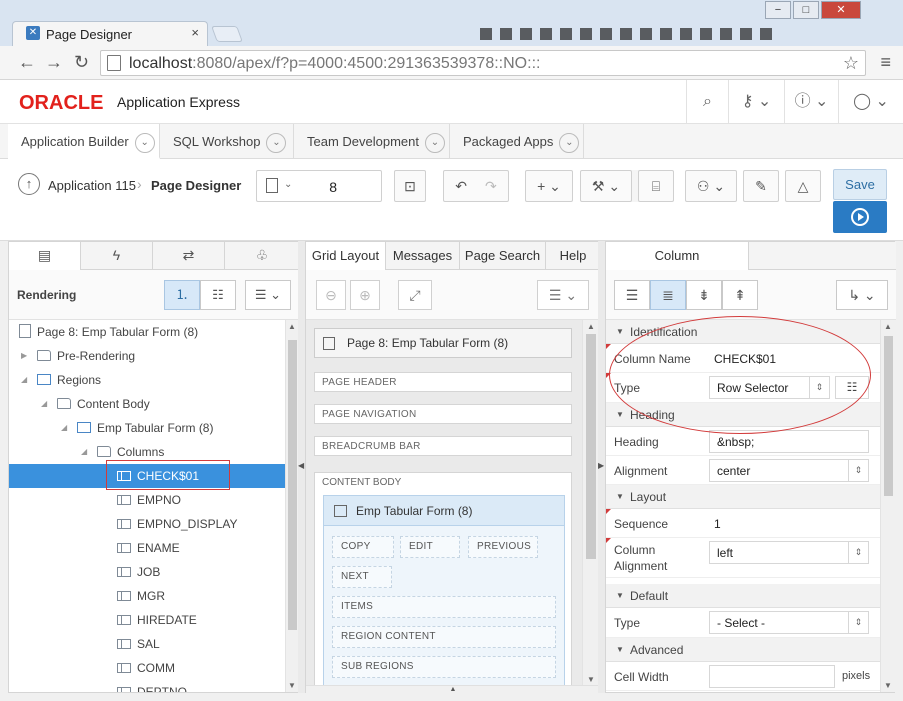  What do you see at coordinates (803, 186) in the screenshot?
I see `shapes-icon: △` at bounding box center [803, 186].